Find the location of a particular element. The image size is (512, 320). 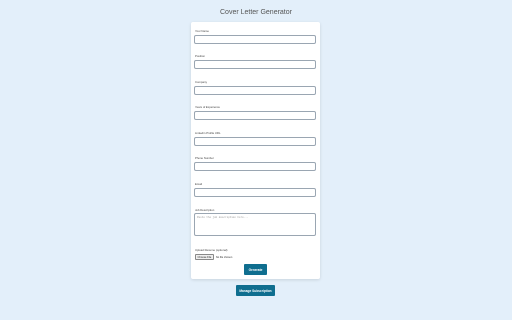

email-input is located at coordinates (255, 192).